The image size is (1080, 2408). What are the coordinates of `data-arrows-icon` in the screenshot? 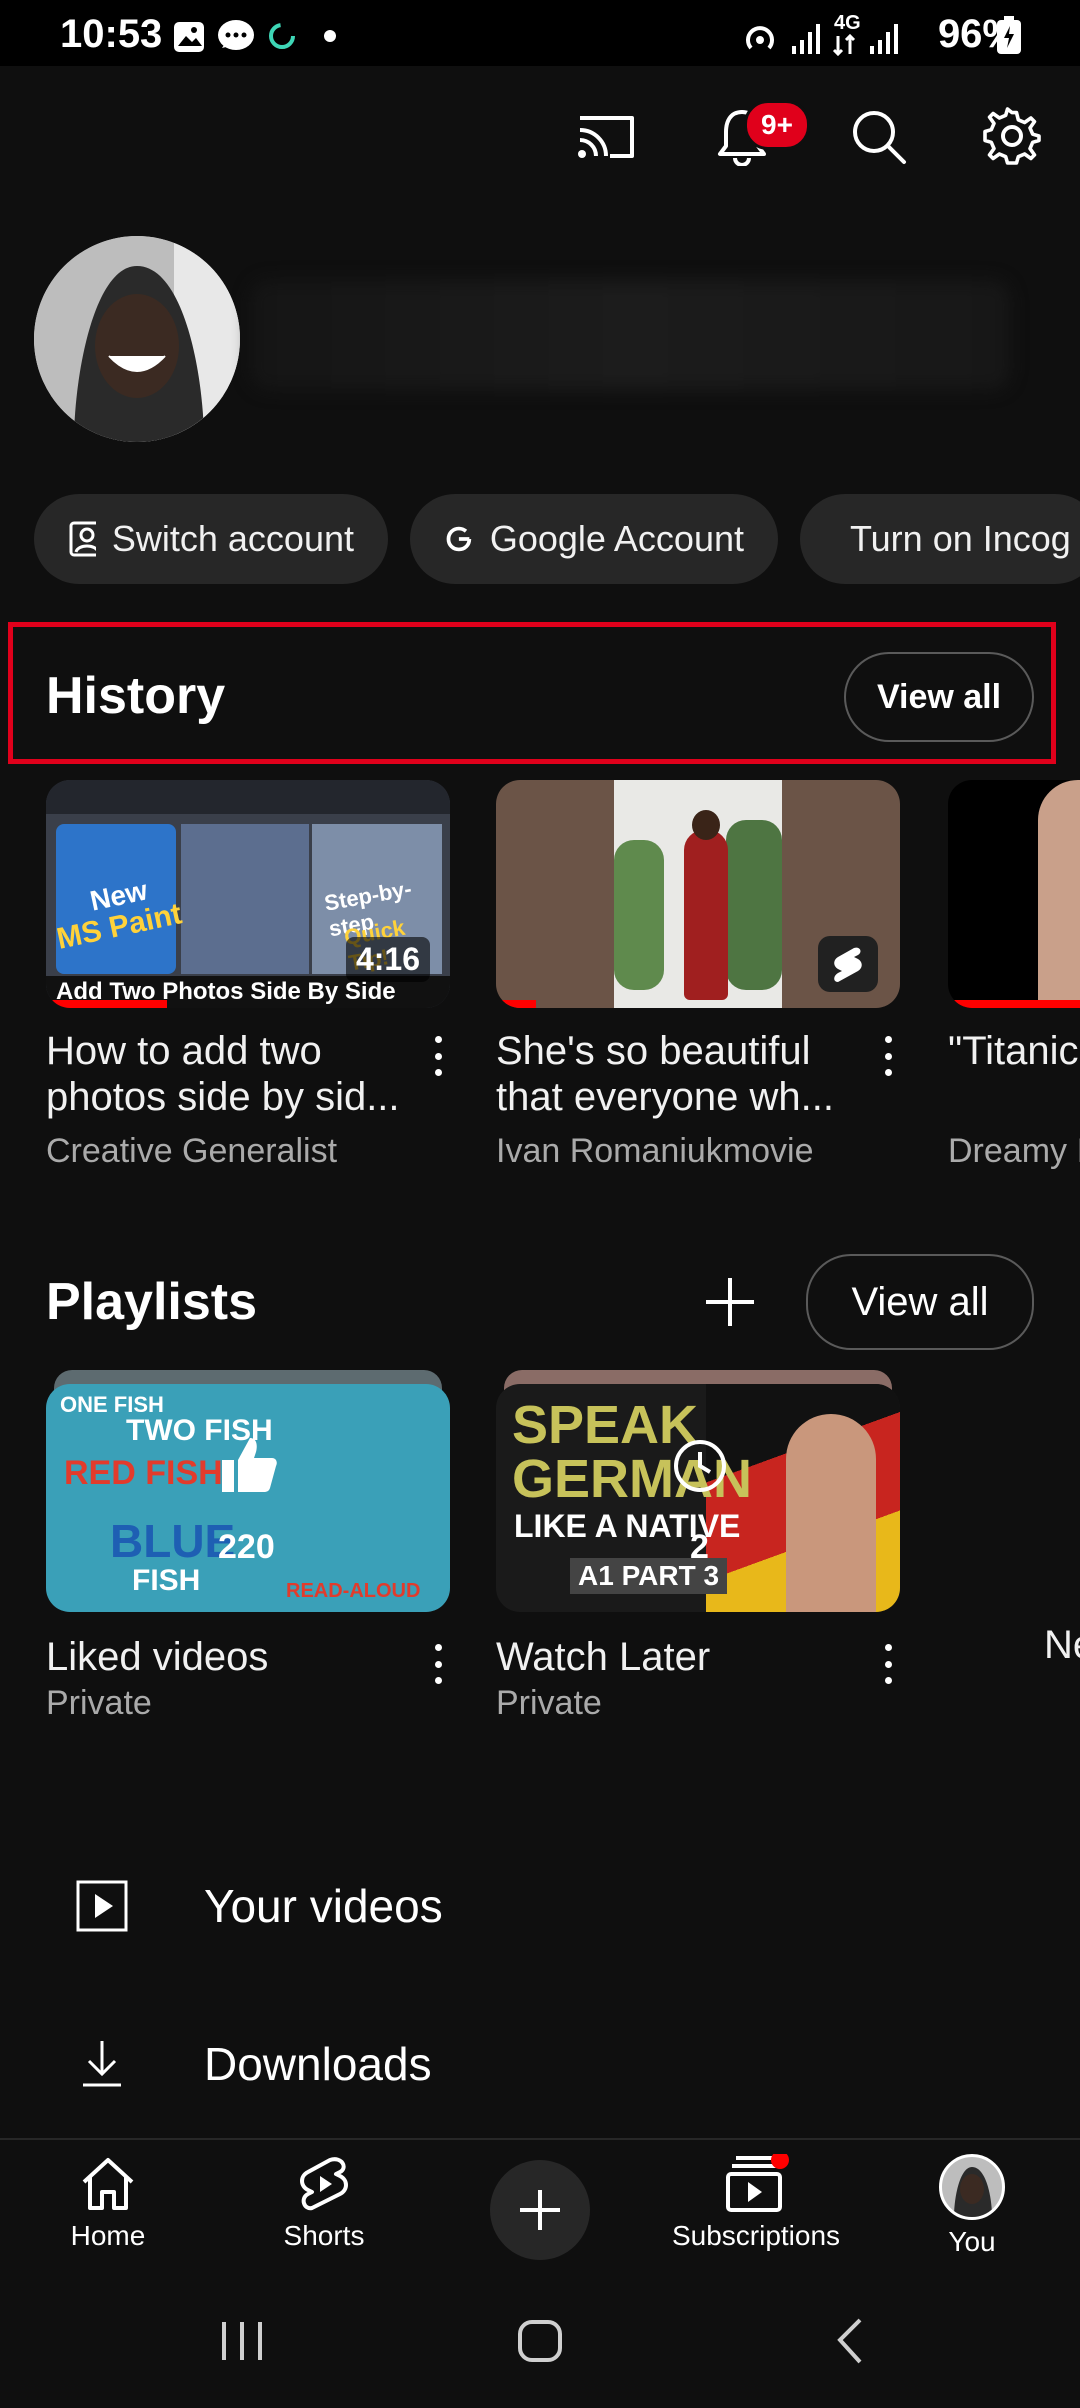 It's located at (844, 45).